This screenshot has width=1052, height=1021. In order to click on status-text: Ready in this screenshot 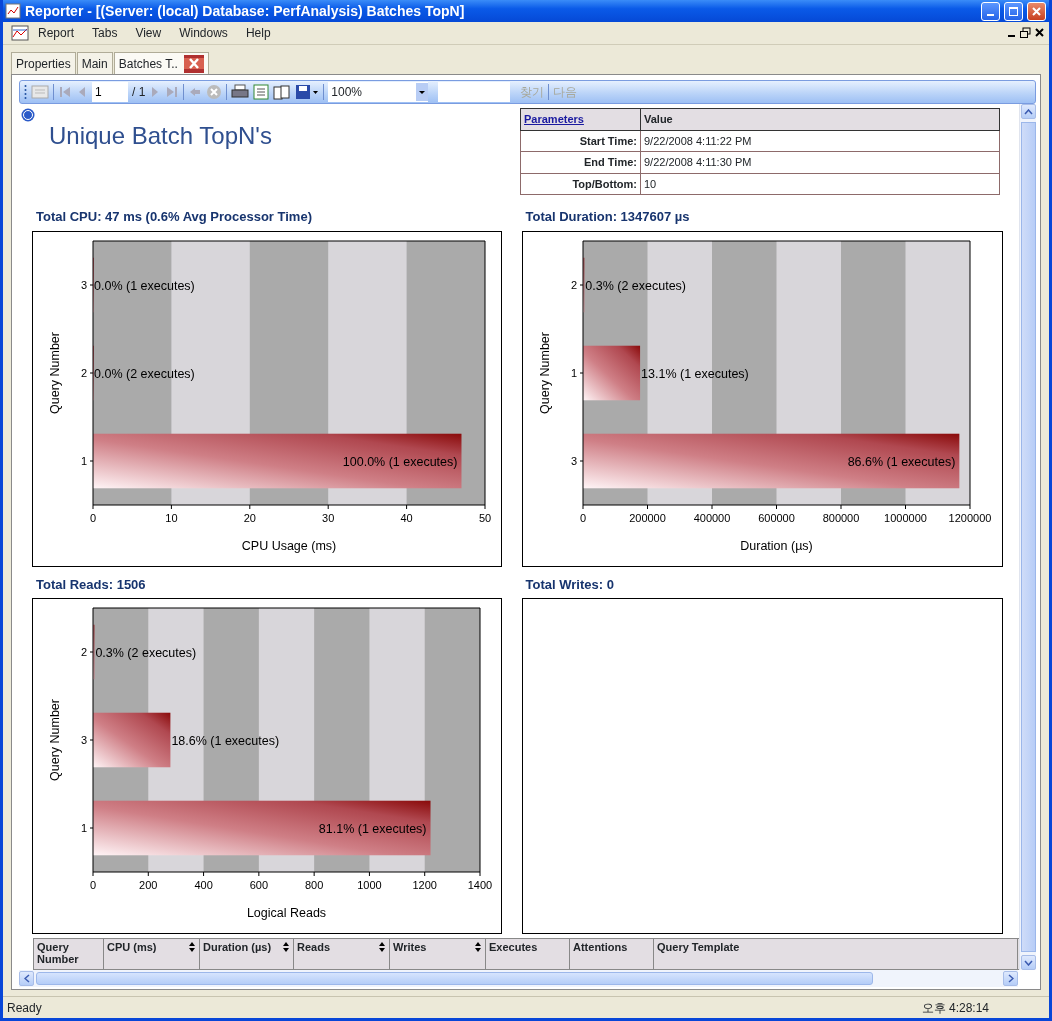, I will do `click(24, 1008)`.